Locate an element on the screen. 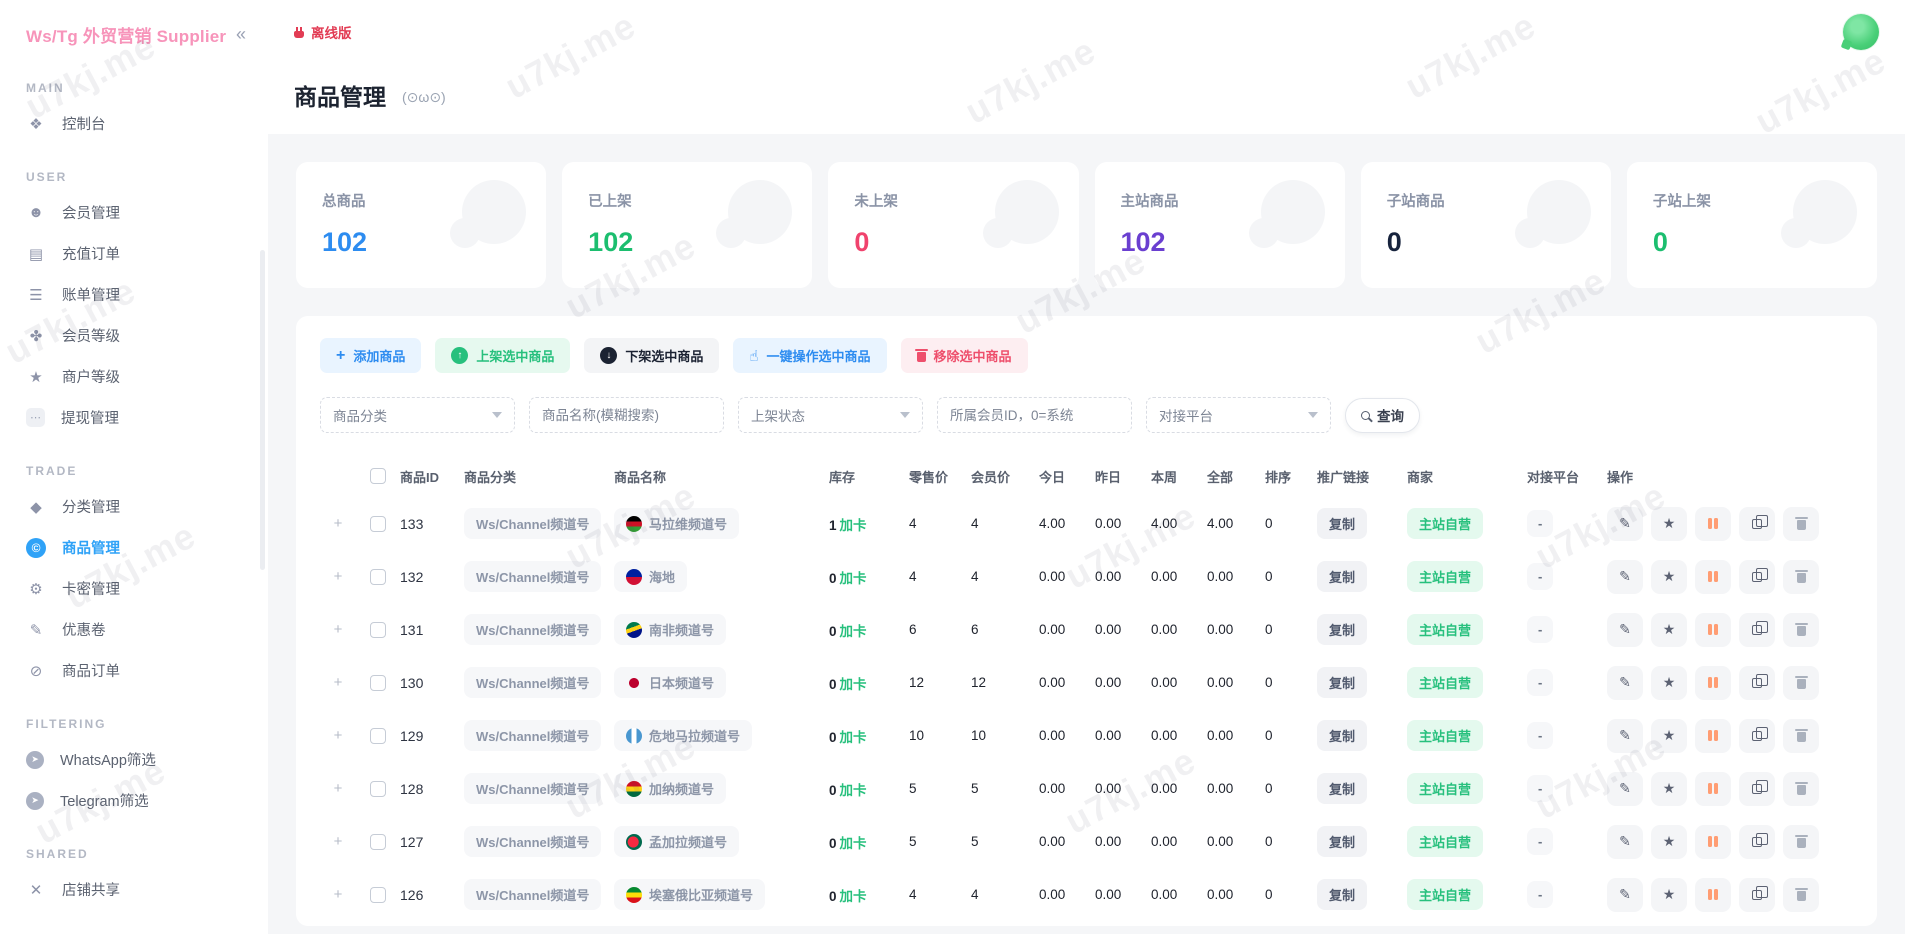  sidebar-item-whatsapp-filter: ➤ WhatsApp筛选 is located at coordinates (147, 759).